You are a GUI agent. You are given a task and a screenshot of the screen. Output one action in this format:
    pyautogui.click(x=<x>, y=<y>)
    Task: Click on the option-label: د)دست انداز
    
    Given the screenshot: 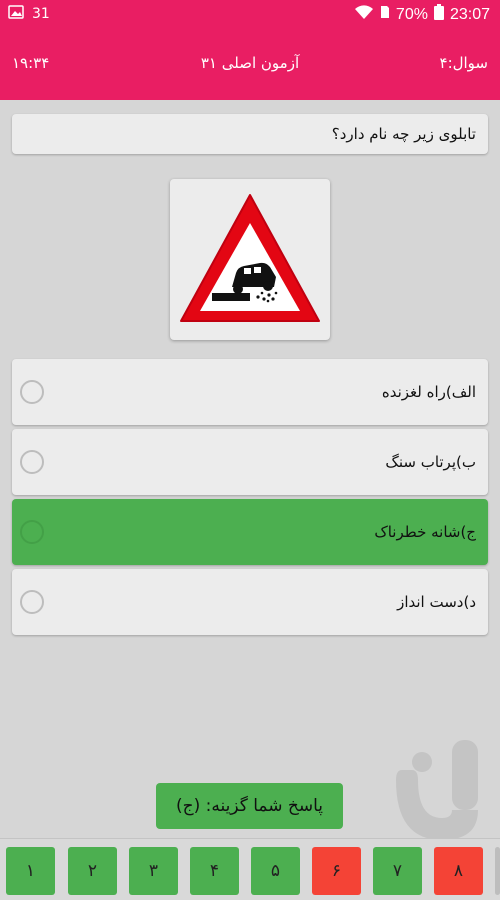 What is the action you would take?
    pyautogui.click(x=436, y=602)
    